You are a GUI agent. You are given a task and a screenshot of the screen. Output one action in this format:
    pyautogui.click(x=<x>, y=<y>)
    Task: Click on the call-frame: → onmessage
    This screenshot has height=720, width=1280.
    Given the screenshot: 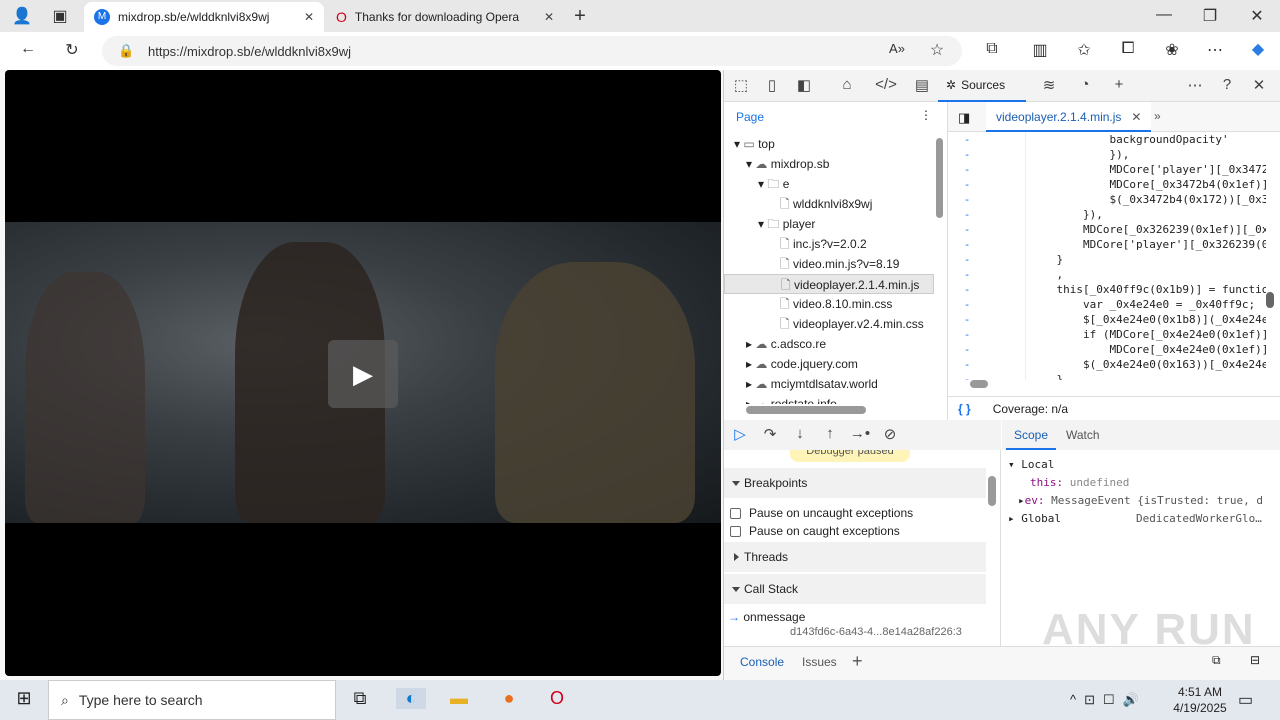 What is the action you would take?
    pyautogui.click(x=766, y=617)
    